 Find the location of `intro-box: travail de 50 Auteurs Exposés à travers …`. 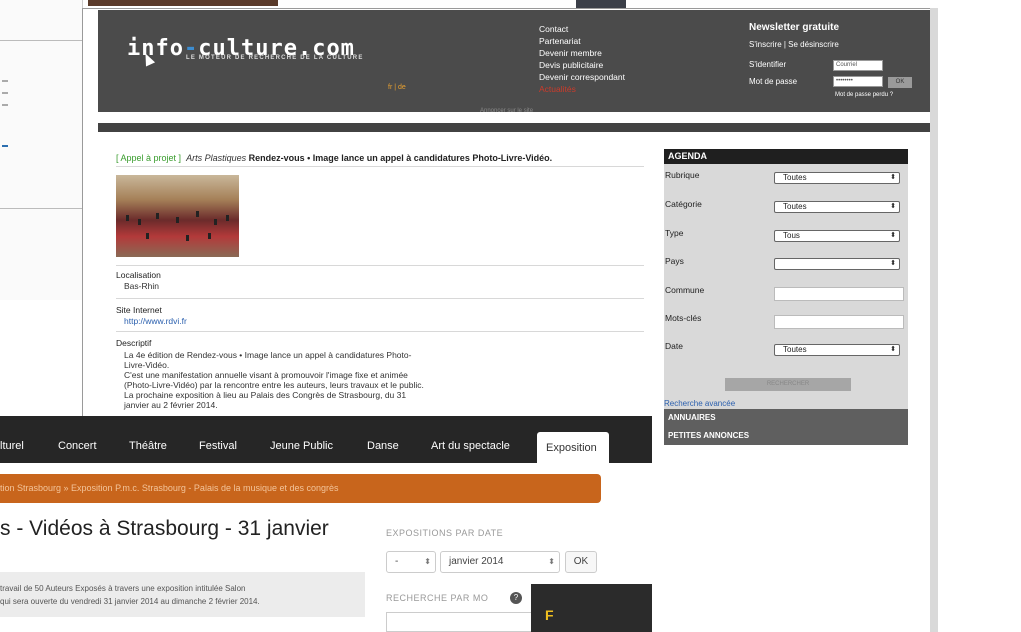

intro-box: travail de 50 Auteurs Exposés à travers … is located at coordinates (182, 594).